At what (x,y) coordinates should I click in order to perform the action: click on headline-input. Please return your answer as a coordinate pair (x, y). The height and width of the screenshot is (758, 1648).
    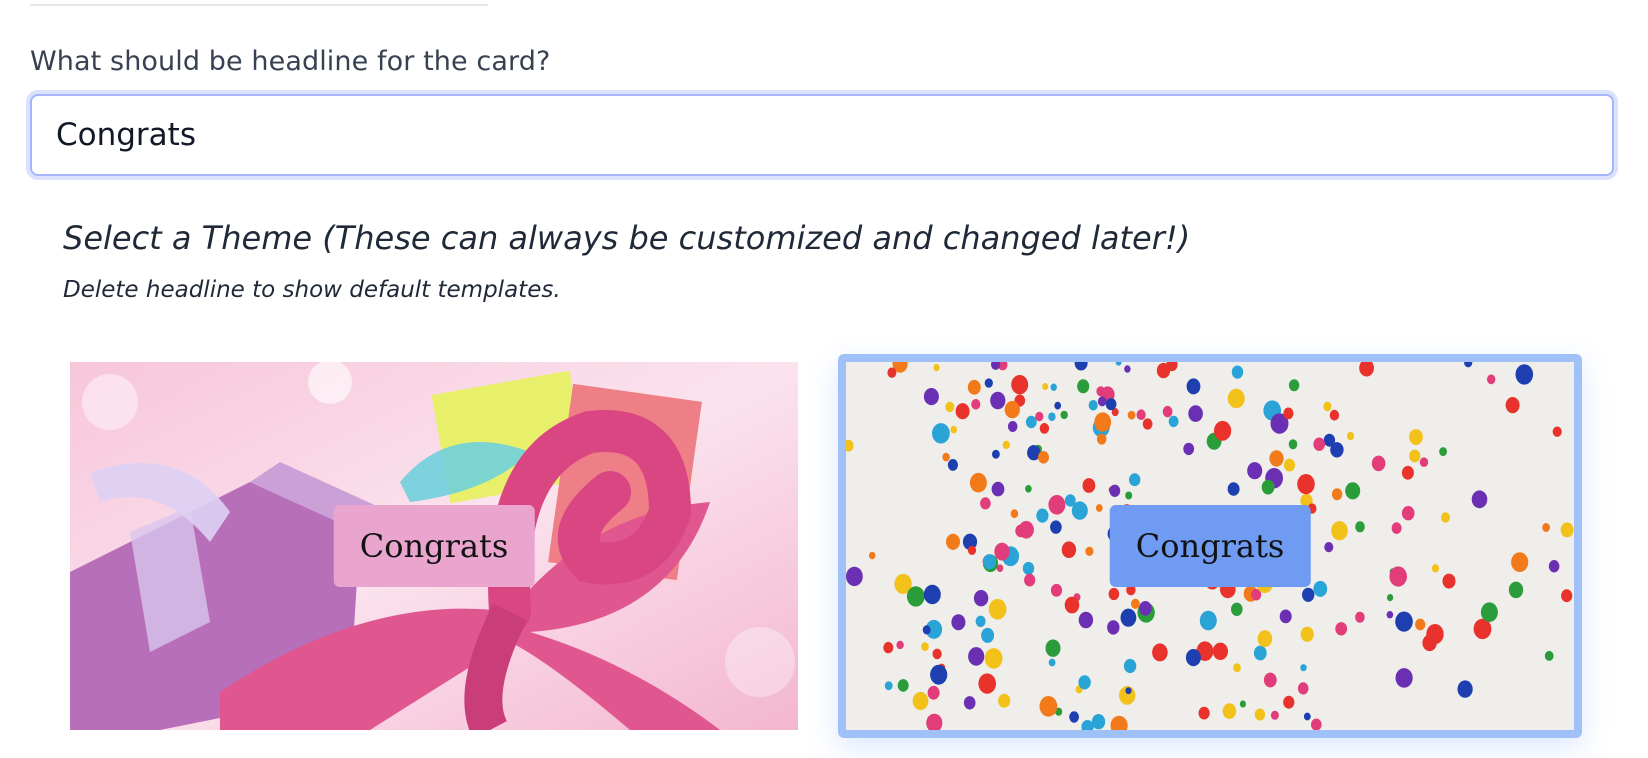
    Looking at the image, I should click on (822, 135).